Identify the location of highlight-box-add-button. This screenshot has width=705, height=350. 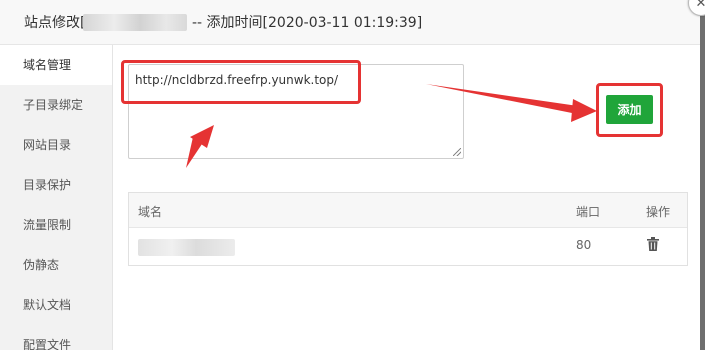
(629, 110).